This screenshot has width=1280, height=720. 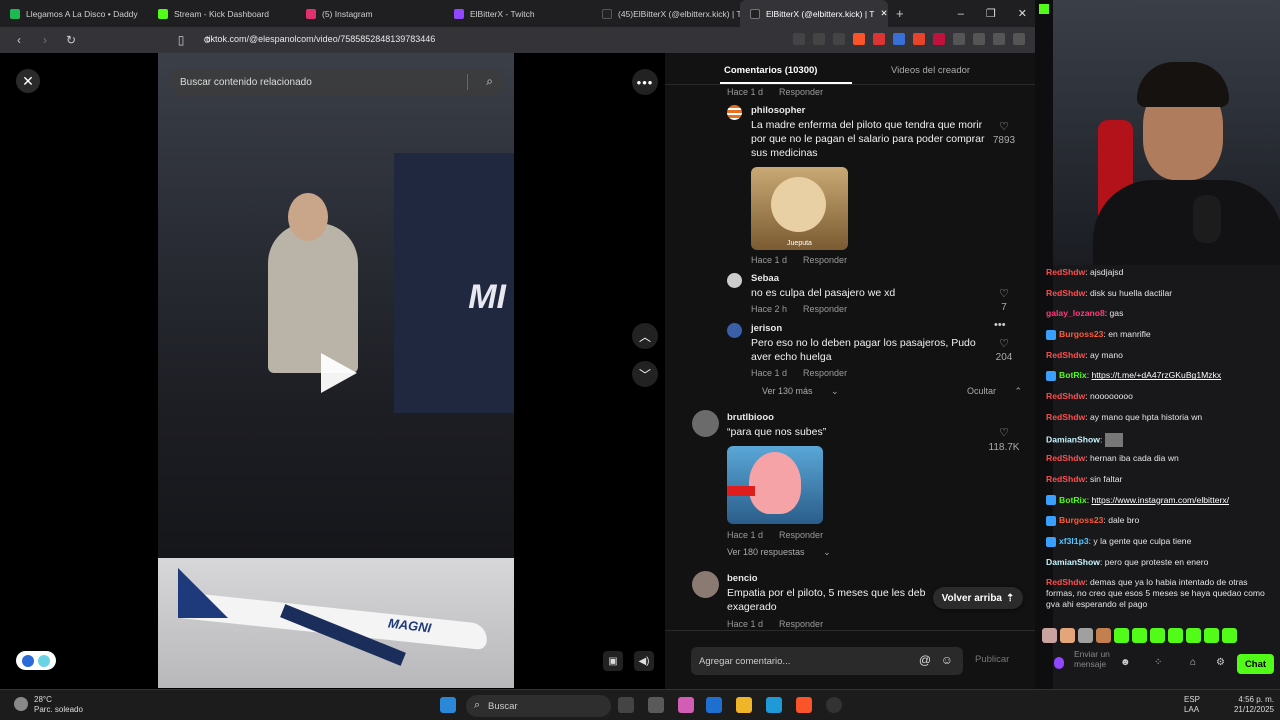 What do you see at coordinates (645, 374) in the screenshot?
I see `next-video-button: ﹀` at bounding box center [645, 374].